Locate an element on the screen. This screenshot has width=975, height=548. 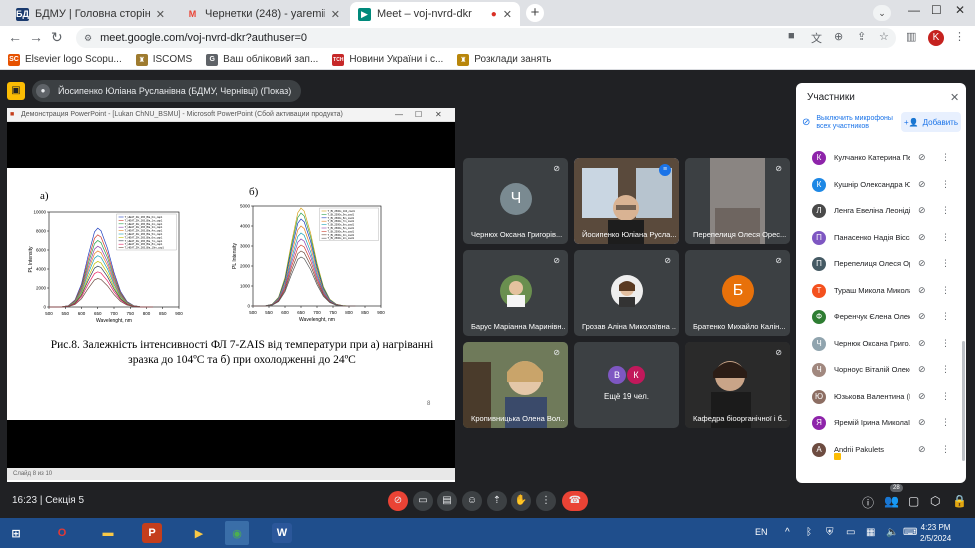
participant-row: П Перепелиця Олеся Ор... ⊘ ⋮ is located at coordinates (881, 264).